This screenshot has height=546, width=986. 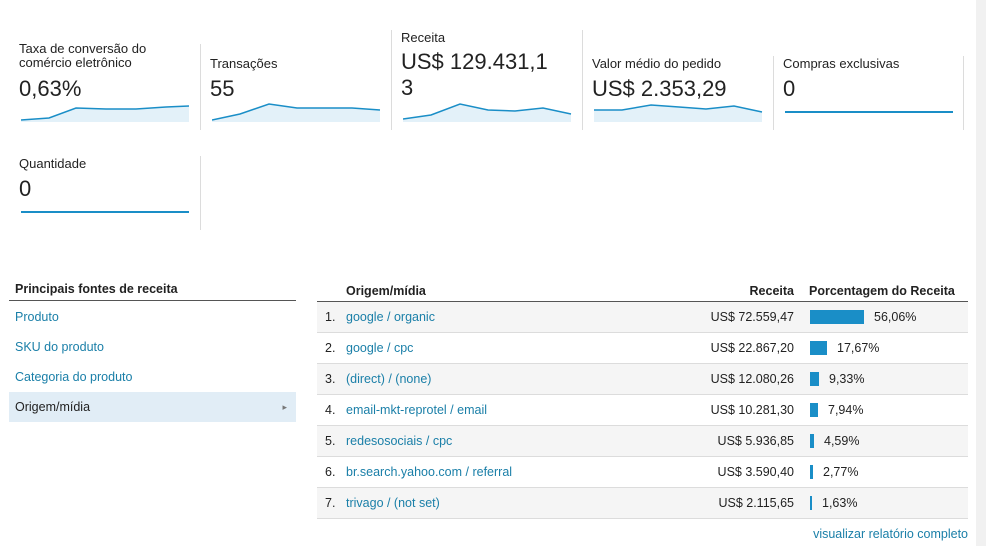 What do you see at coordinates (152, 377) in the screenshot?
I see `left-item-product-category: Categoria do produto` at bounding box center [152, 377].